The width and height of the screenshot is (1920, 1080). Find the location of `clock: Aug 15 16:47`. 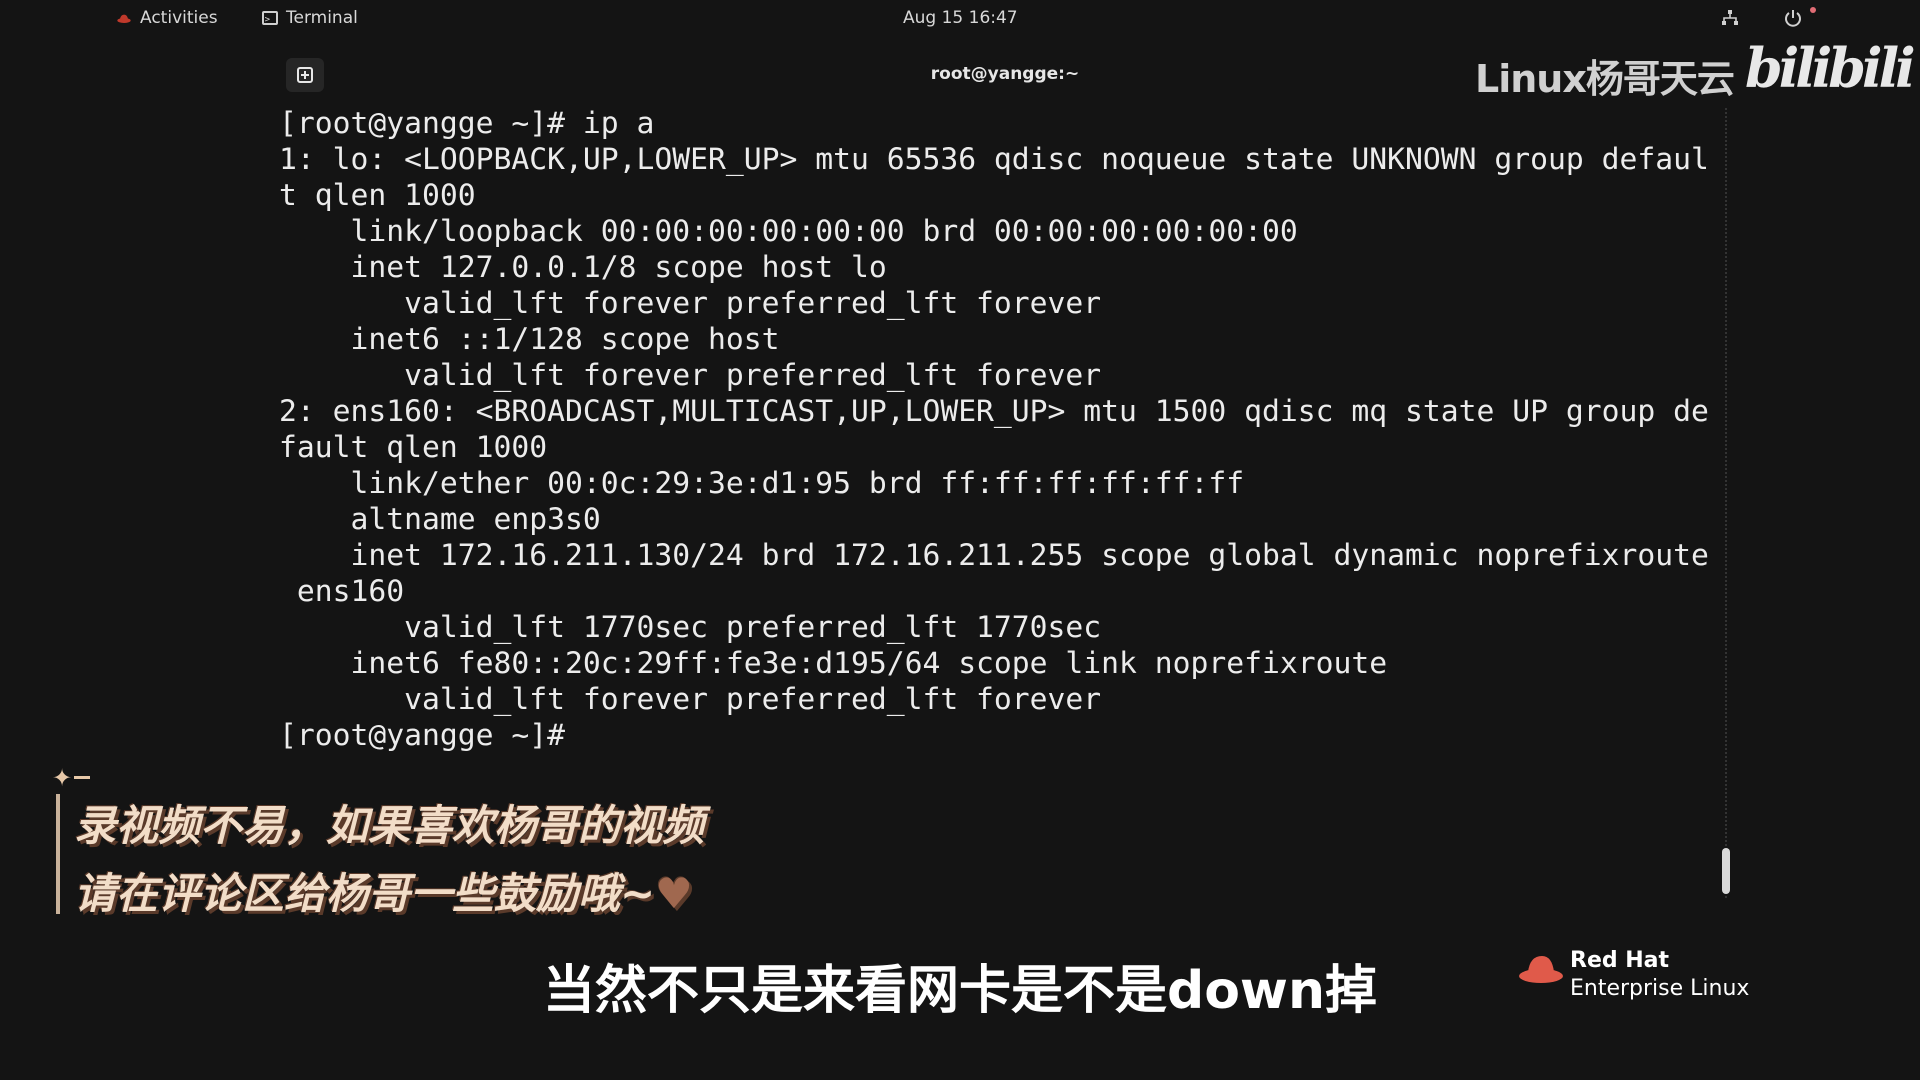

clock: Aug 15 16:47 is located at coordinates (960, 18).